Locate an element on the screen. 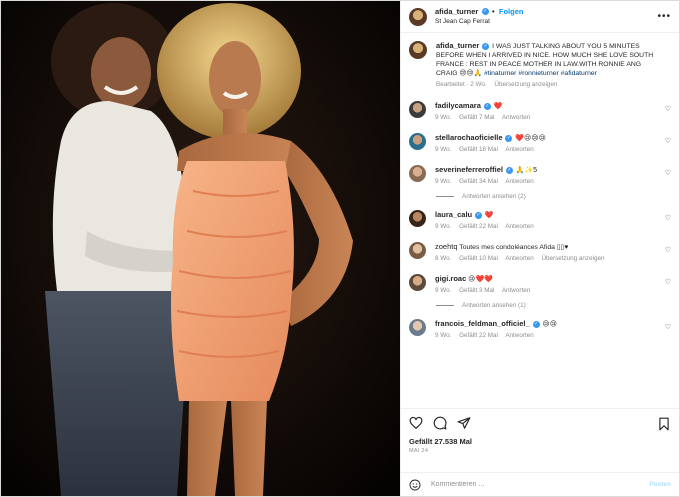 This screenshot has height=497, width=680. comment-text: ❤️😢😢😢 is located at coordinates (530, 138).